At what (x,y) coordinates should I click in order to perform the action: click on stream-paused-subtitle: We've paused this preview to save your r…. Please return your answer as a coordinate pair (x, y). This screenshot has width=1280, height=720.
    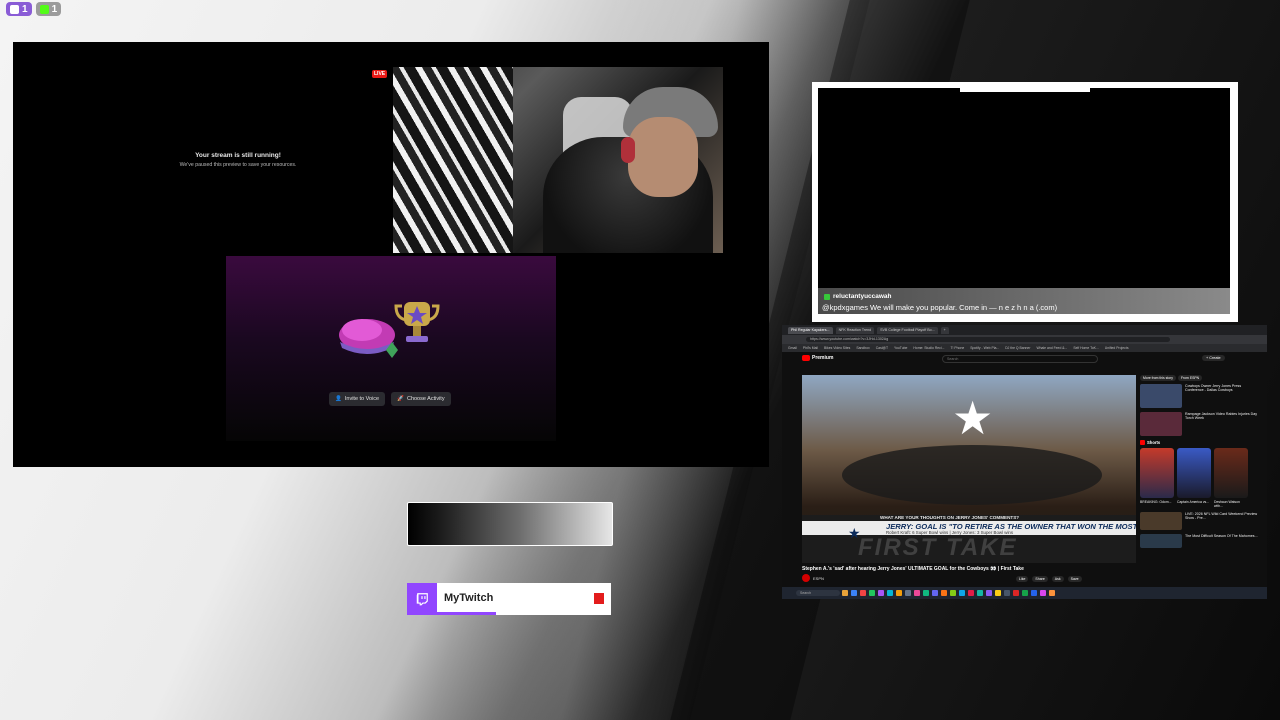
    Looking at the image, I should click on (238, 165).